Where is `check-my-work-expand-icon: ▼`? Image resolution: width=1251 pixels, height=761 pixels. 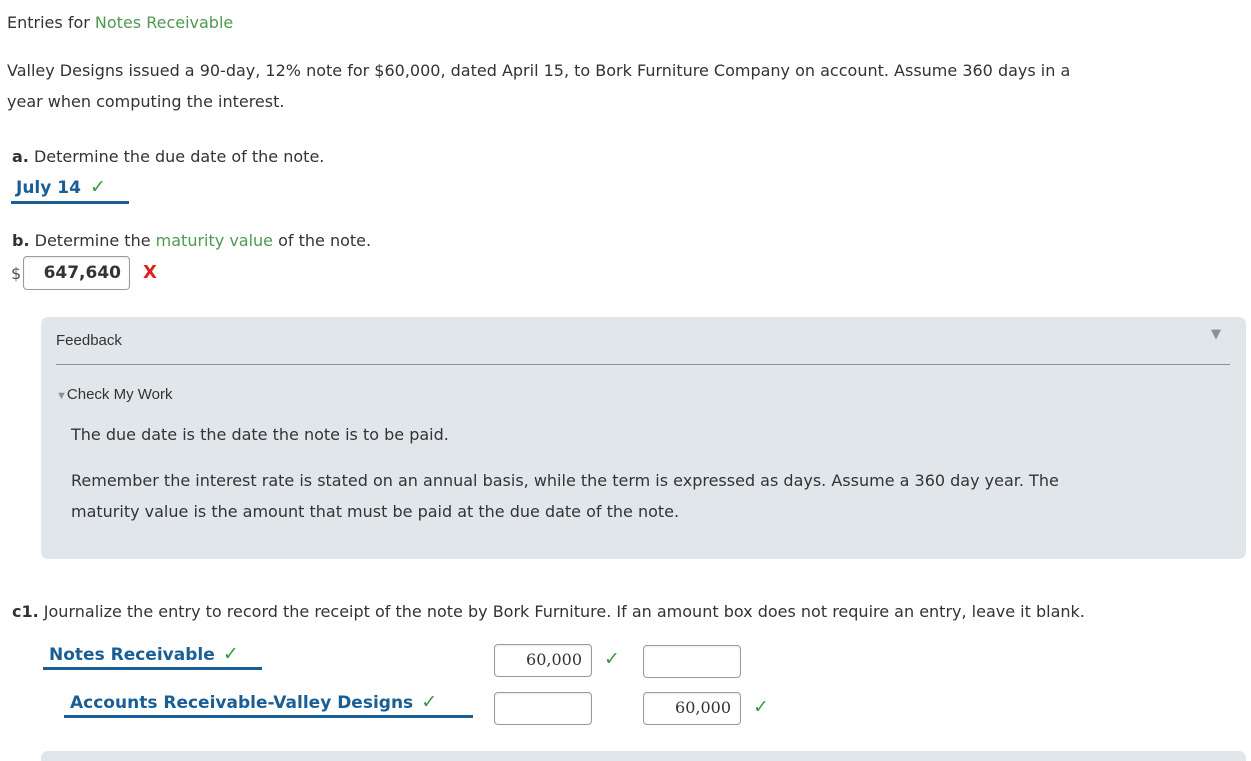 check-my-work-expand-icon: ▼ is located at coordinates (61, 396).